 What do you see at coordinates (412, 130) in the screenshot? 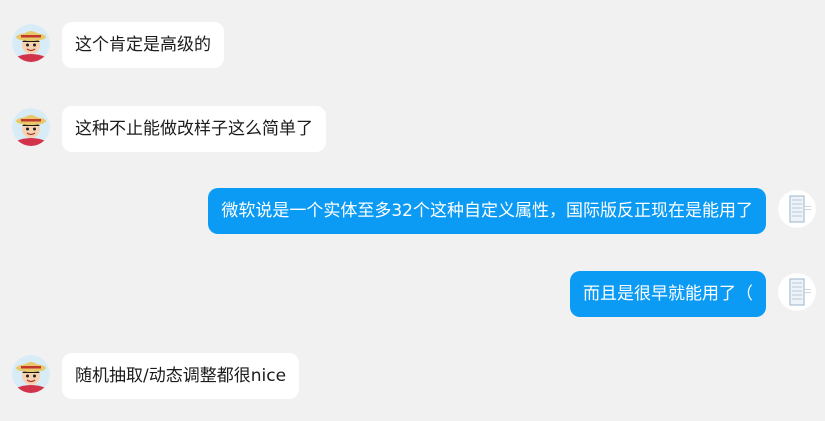
I see `message-row: 这种不止能做改样子这么简单了` at bounding box center [412, 130].